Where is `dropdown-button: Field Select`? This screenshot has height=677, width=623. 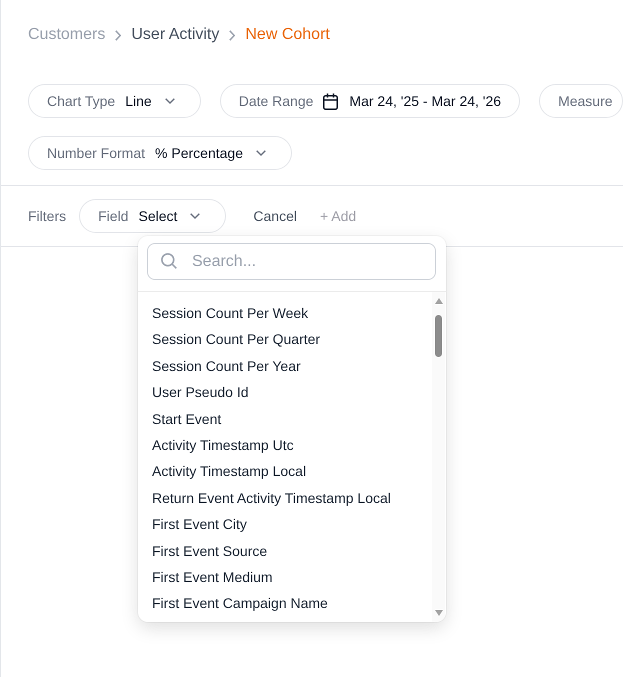 dropdown-button: Field Select is located at coordinates (152, 216).